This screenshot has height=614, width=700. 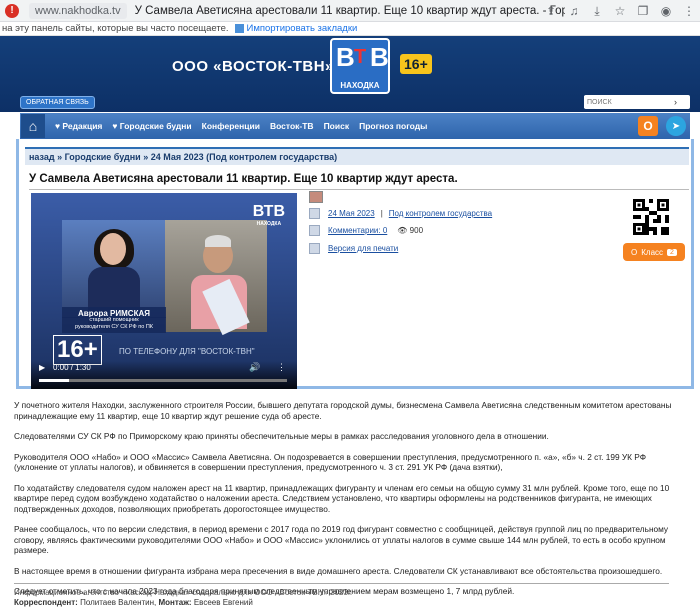 I want to click on video-logo-sub: НАХОДКА, so click(x=269, y=224).